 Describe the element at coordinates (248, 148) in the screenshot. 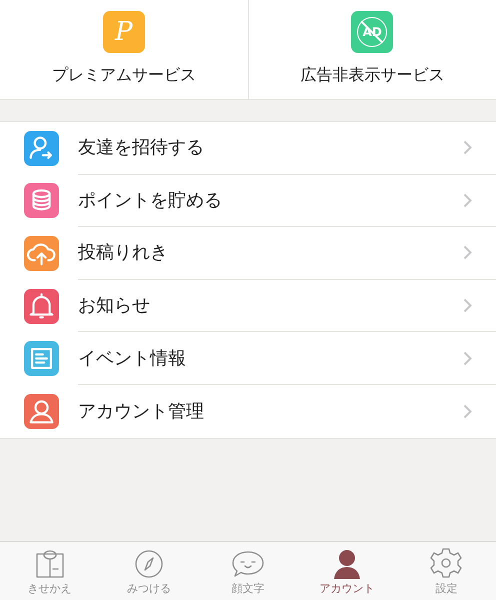

I see `menu-row: 友達を招待する` at that location.